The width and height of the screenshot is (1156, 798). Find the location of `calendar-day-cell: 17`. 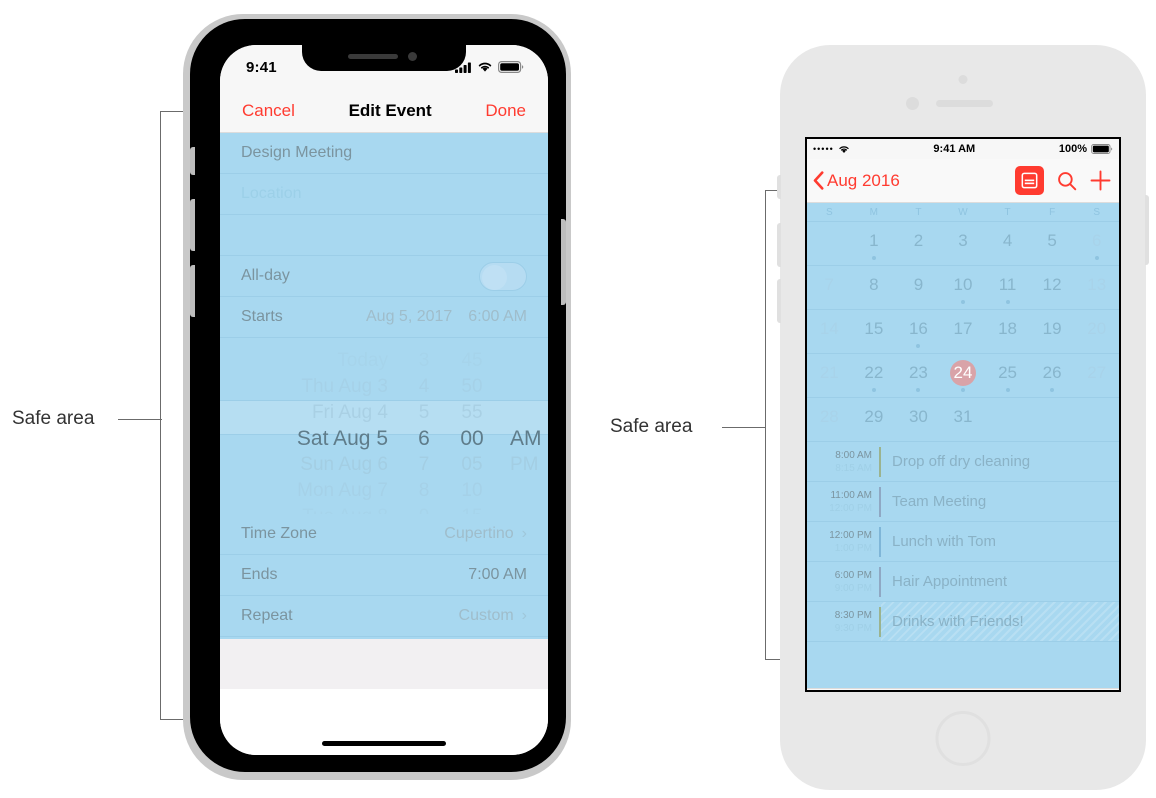

calendar-day-cell: 17 is located at coordinates (963, 331).